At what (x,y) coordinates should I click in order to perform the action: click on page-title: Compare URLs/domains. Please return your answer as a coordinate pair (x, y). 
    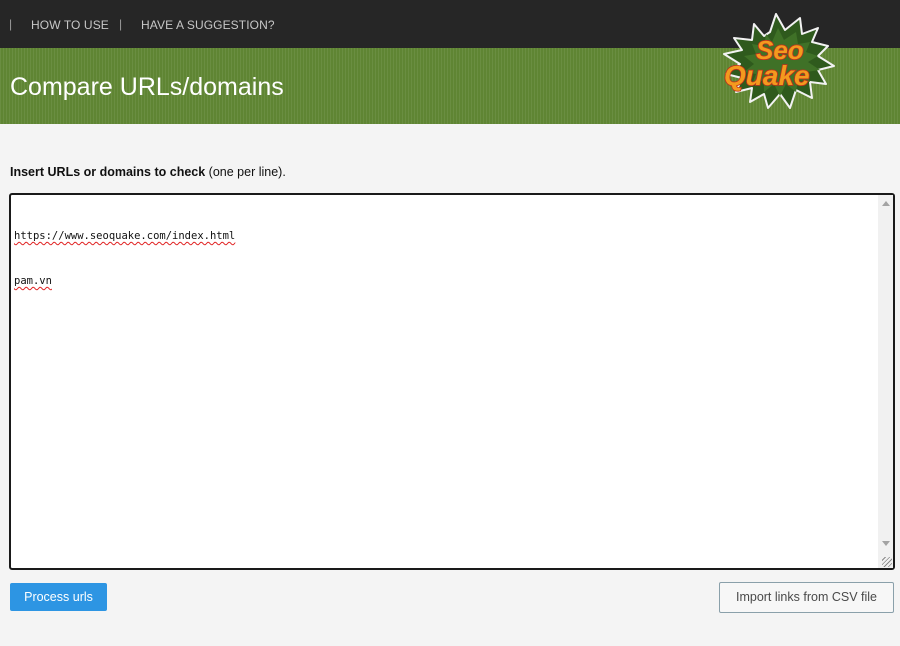
    Looking at the image, I should click on (147, 87).